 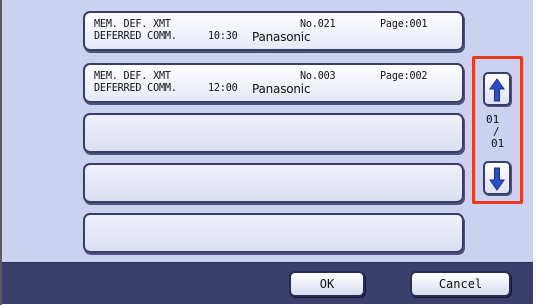 I want to click on job-number: No.021, so click(x=318, y=23).